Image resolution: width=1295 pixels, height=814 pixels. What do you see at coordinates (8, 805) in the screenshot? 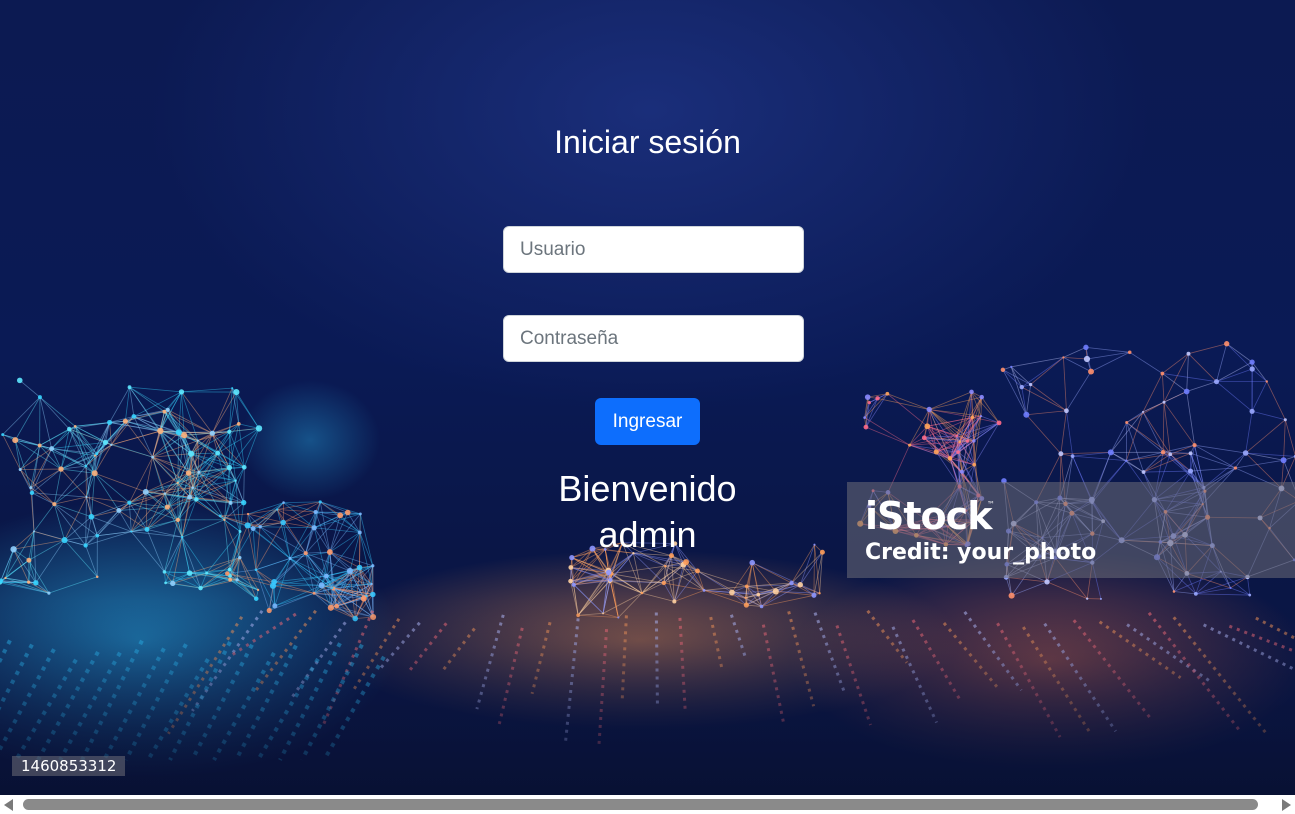
I see `chevron-left-icon` at bounding box center [8, 805].